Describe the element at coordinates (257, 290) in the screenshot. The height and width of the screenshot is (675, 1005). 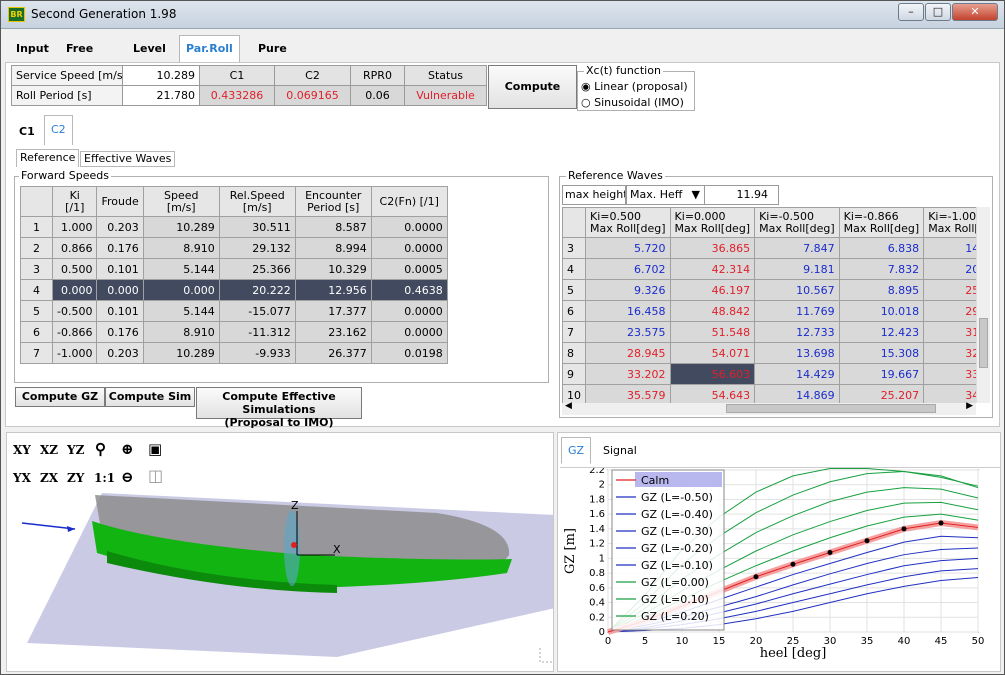
I see `forward-cell: 20.222` at that location.